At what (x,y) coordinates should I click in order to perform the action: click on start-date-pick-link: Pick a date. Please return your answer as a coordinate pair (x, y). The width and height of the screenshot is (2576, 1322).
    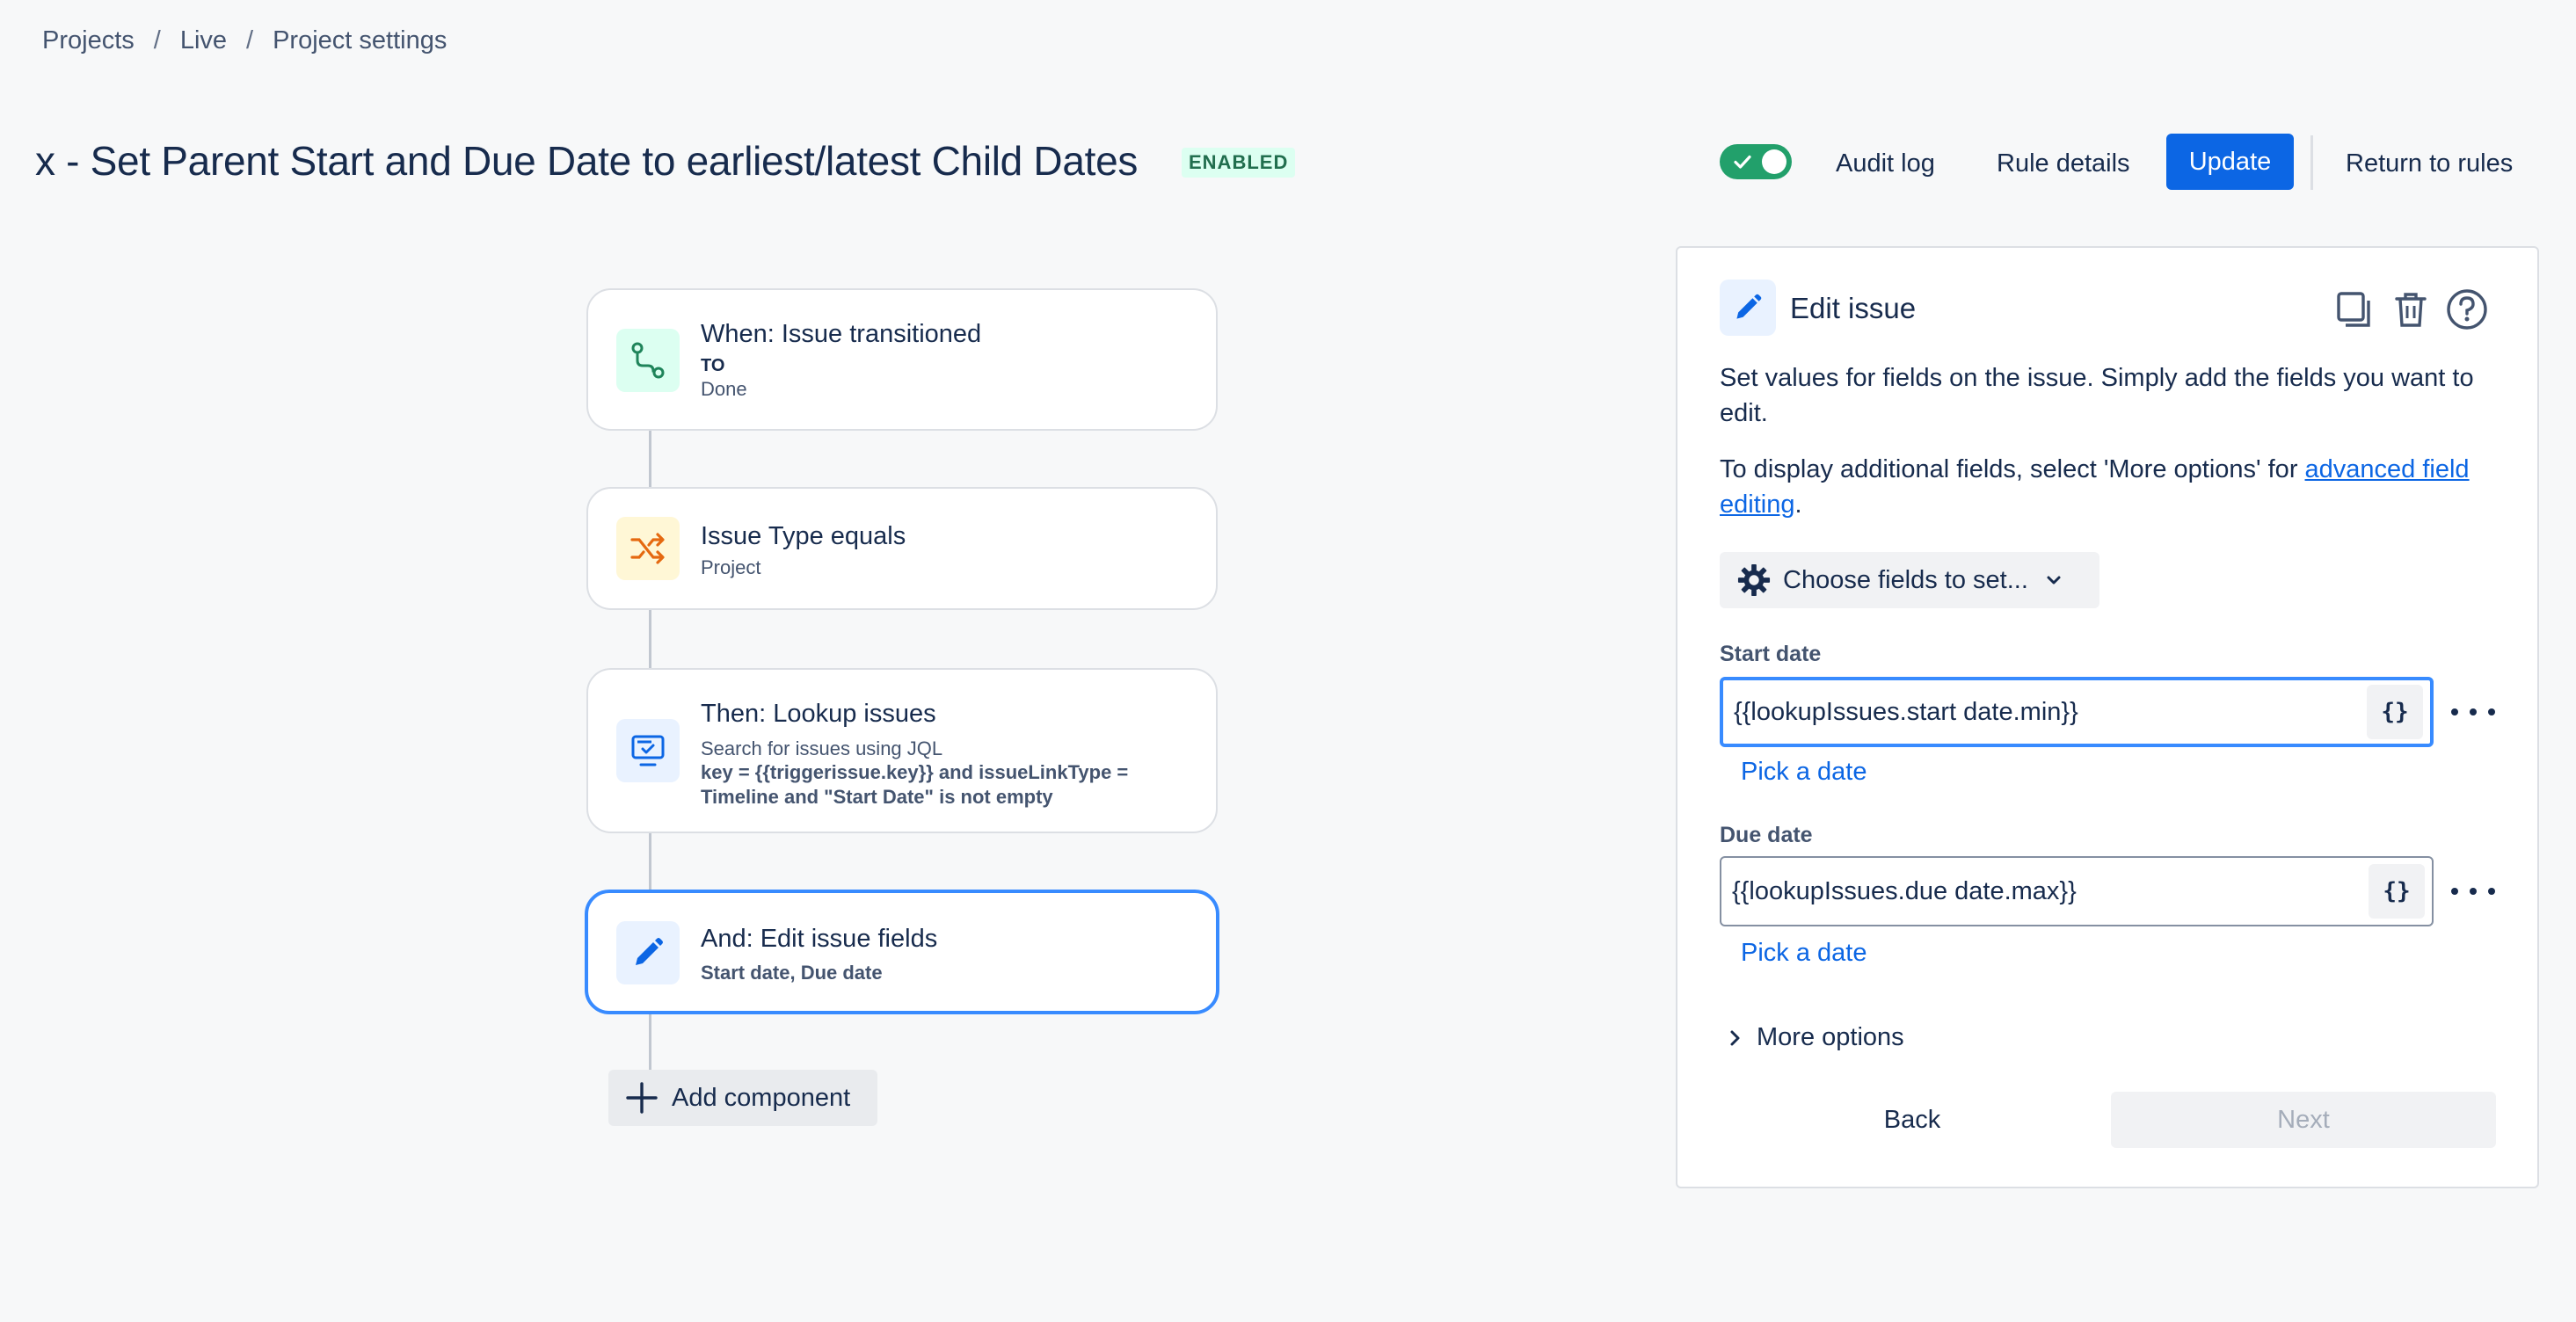
    Looking at the image, I should click on (1804, 772).